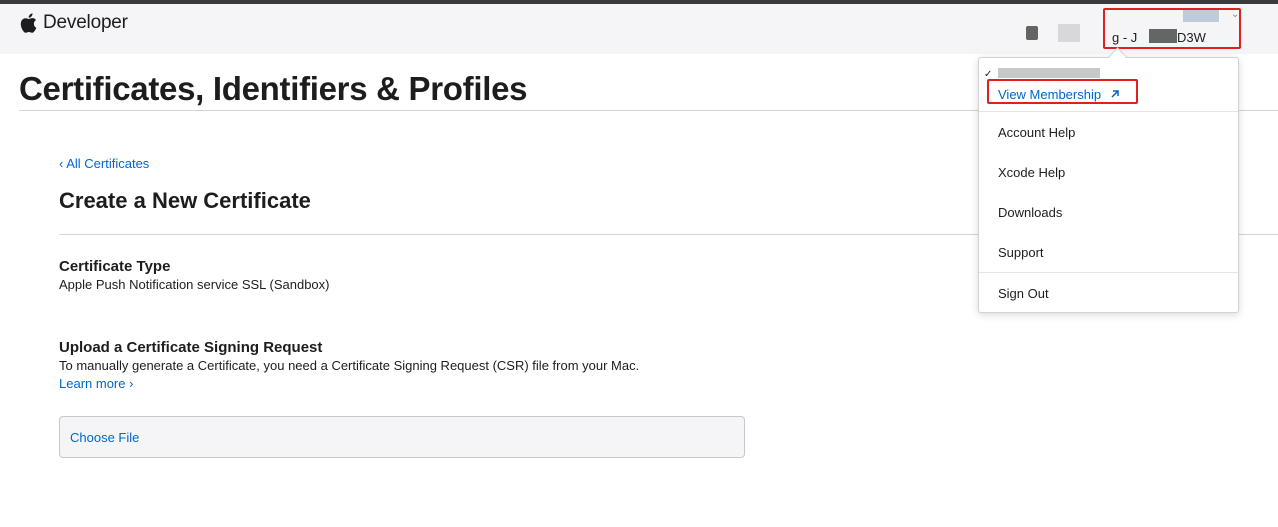  What do you see at coordinates (1172, 28) in the screenshot?
I see `account-menu-highlight` at bounding box center [1172, 28].